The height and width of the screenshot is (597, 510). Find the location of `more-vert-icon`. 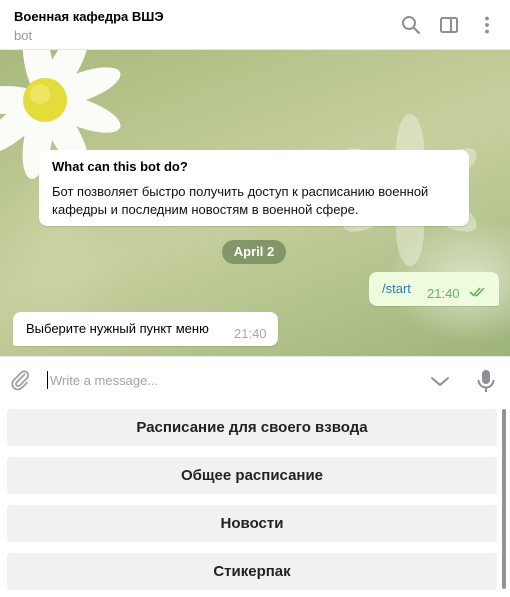

more-vert-icon is located at coordinates (487, 25).